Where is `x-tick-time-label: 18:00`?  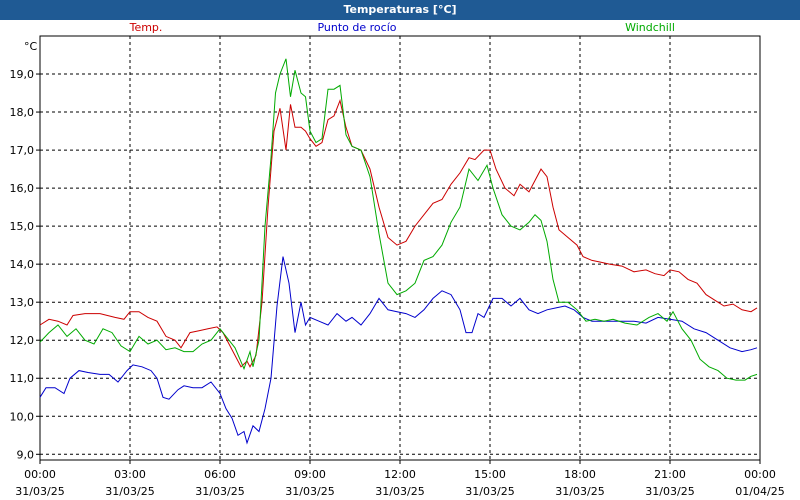
x-tick-time-label: 18:00 is located at coordinates (580, 474).